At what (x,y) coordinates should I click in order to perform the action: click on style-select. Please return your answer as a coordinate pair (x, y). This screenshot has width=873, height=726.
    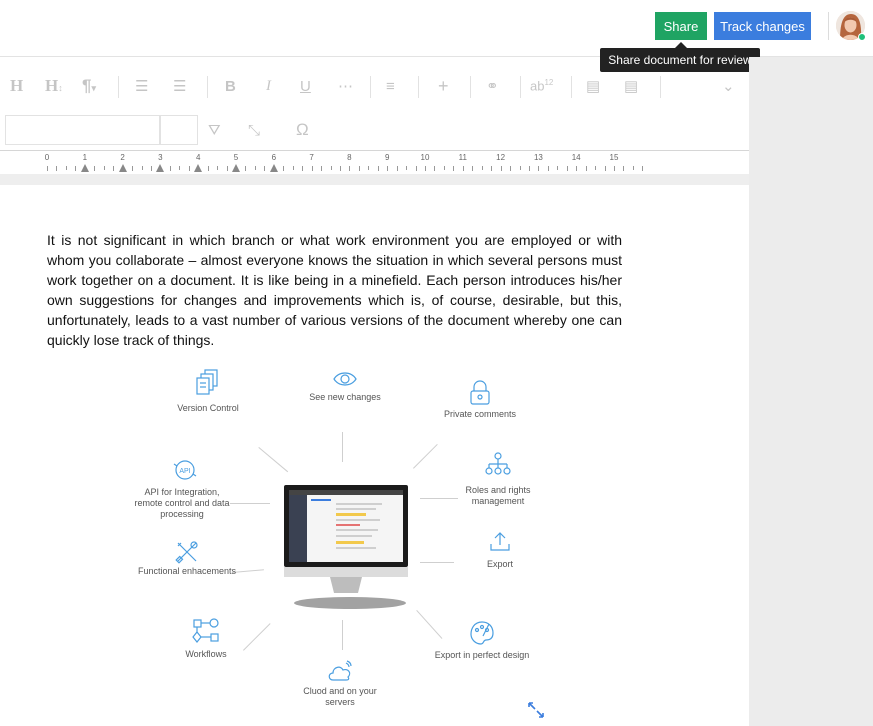
    Looking at the image, I should click on (82, 130).